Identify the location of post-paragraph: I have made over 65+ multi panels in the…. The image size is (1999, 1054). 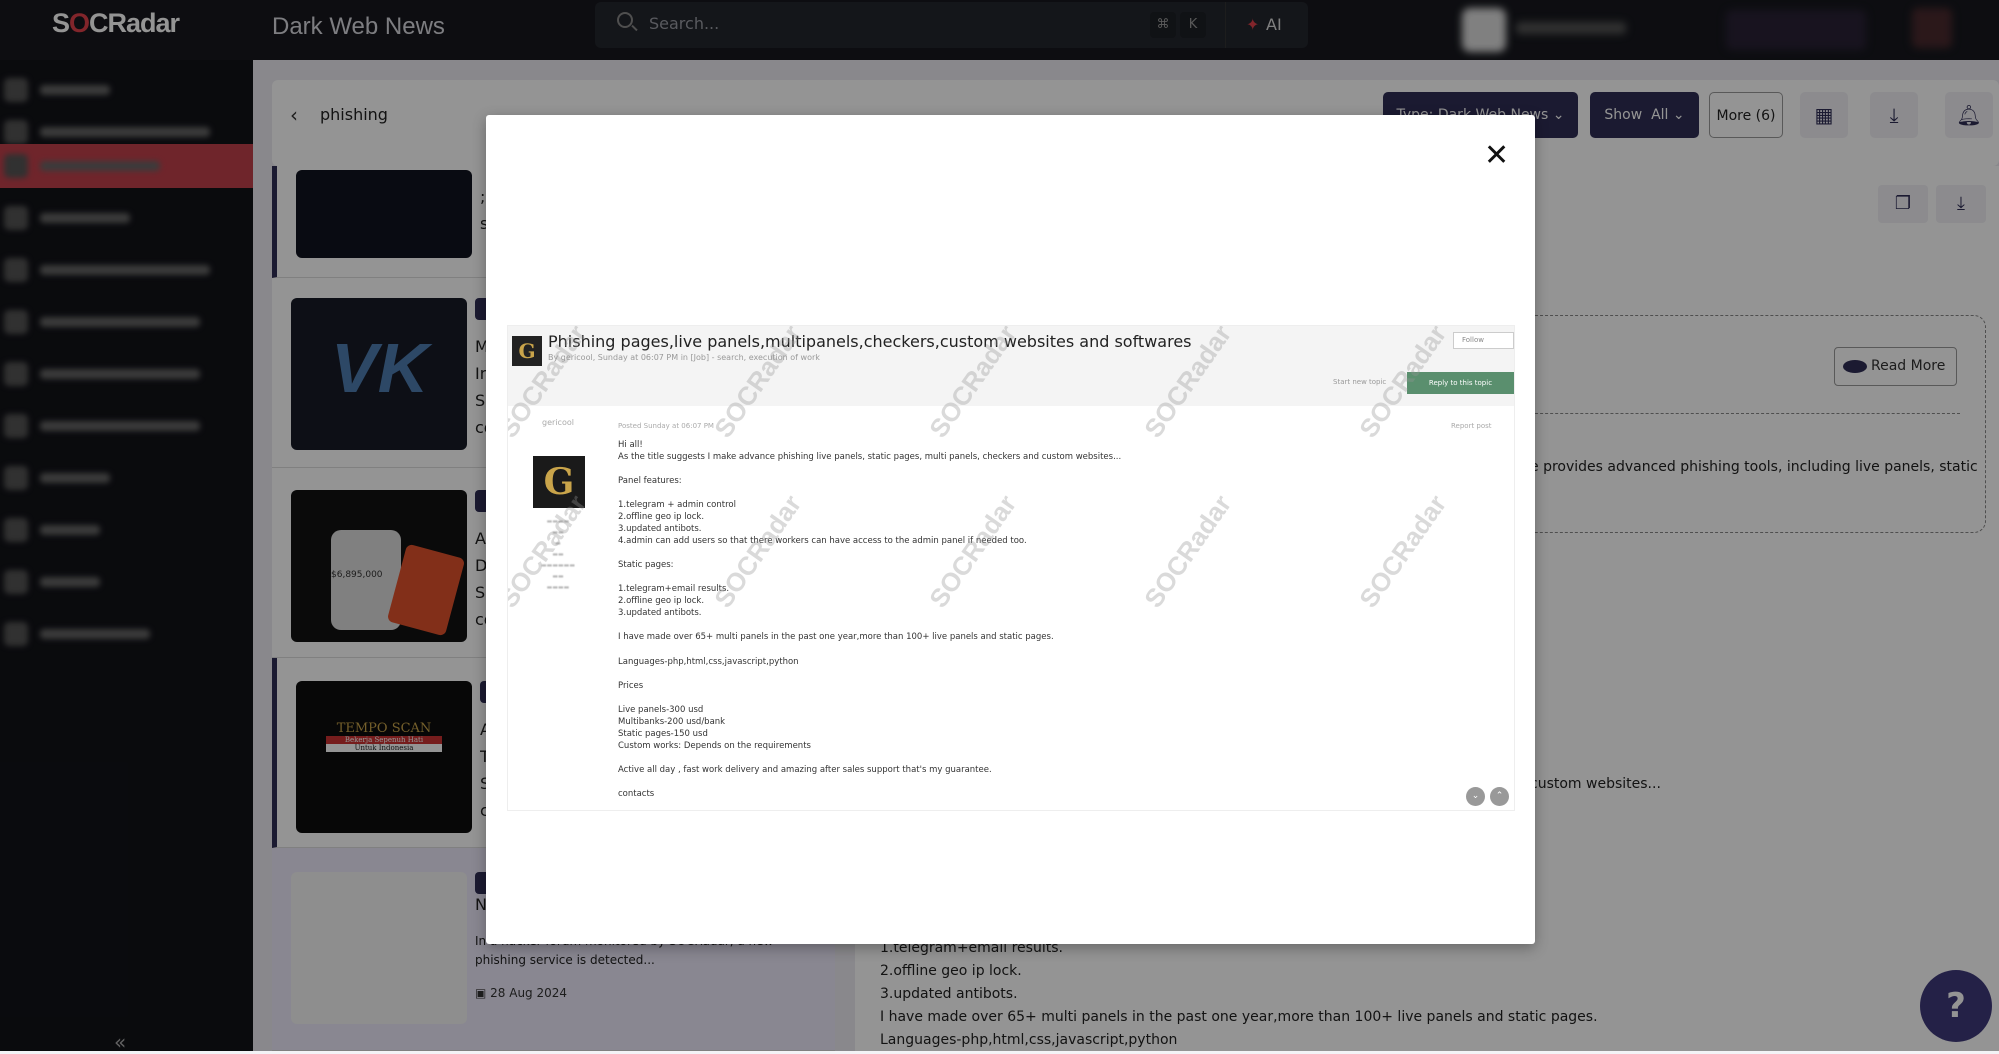
(1018, 638).